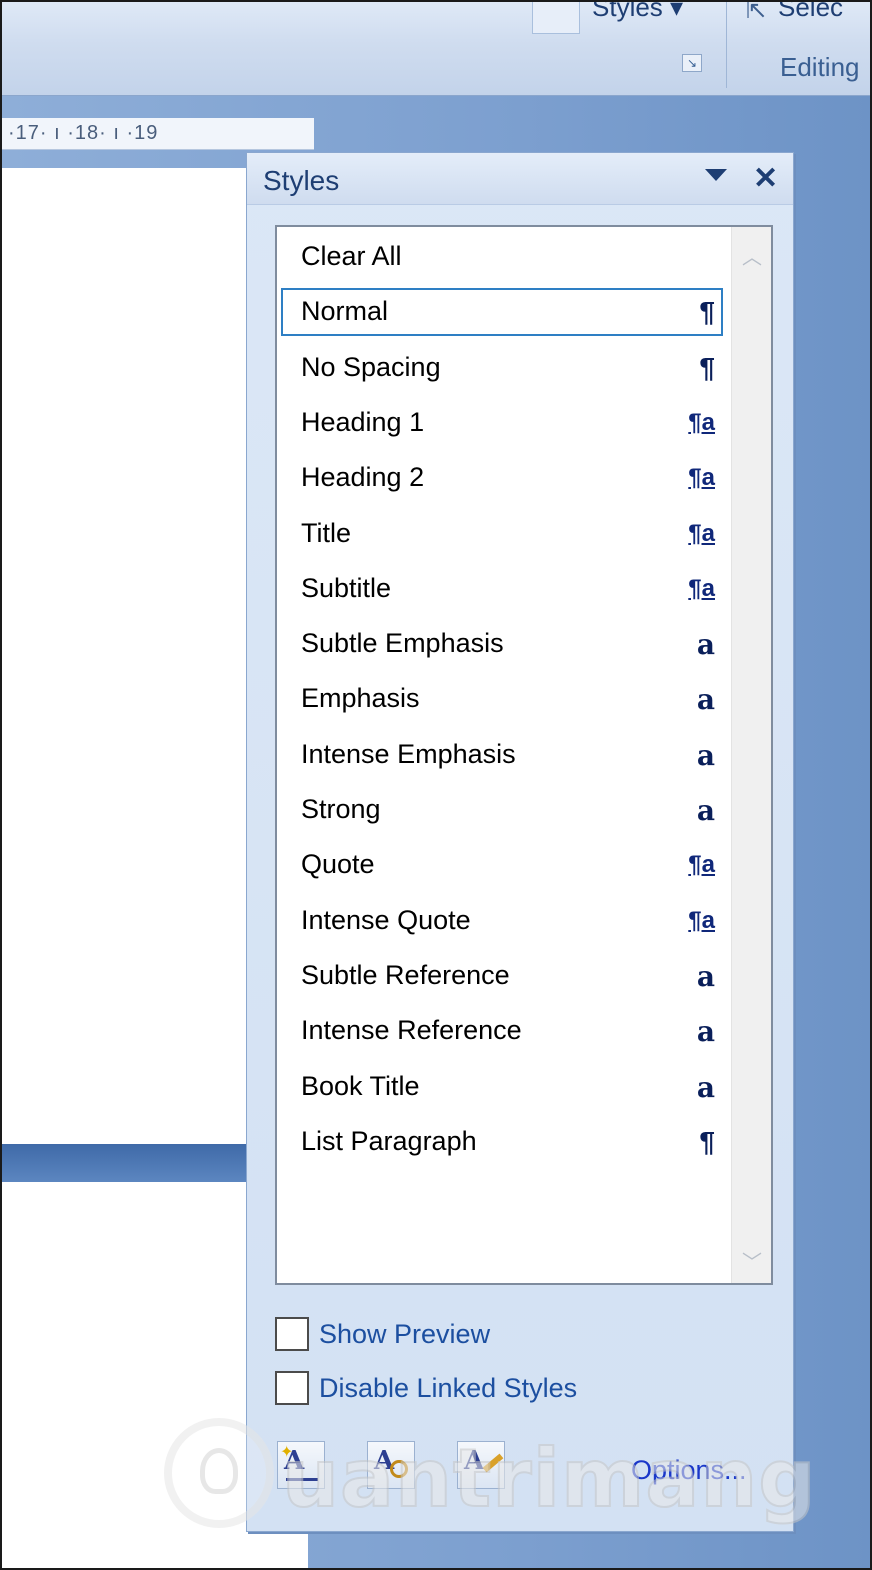 Image resolution: width=872 pixels, height=1570 pixels. Describe the element at coordinates (726, 45) in the screenshot. I see `ribbon-divider` at that location.